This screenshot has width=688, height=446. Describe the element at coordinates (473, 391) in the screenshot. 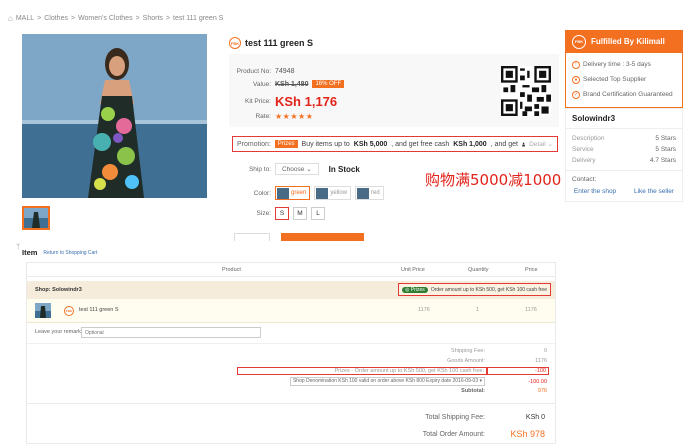

I see `summary-label: Subtotal:` at that location.